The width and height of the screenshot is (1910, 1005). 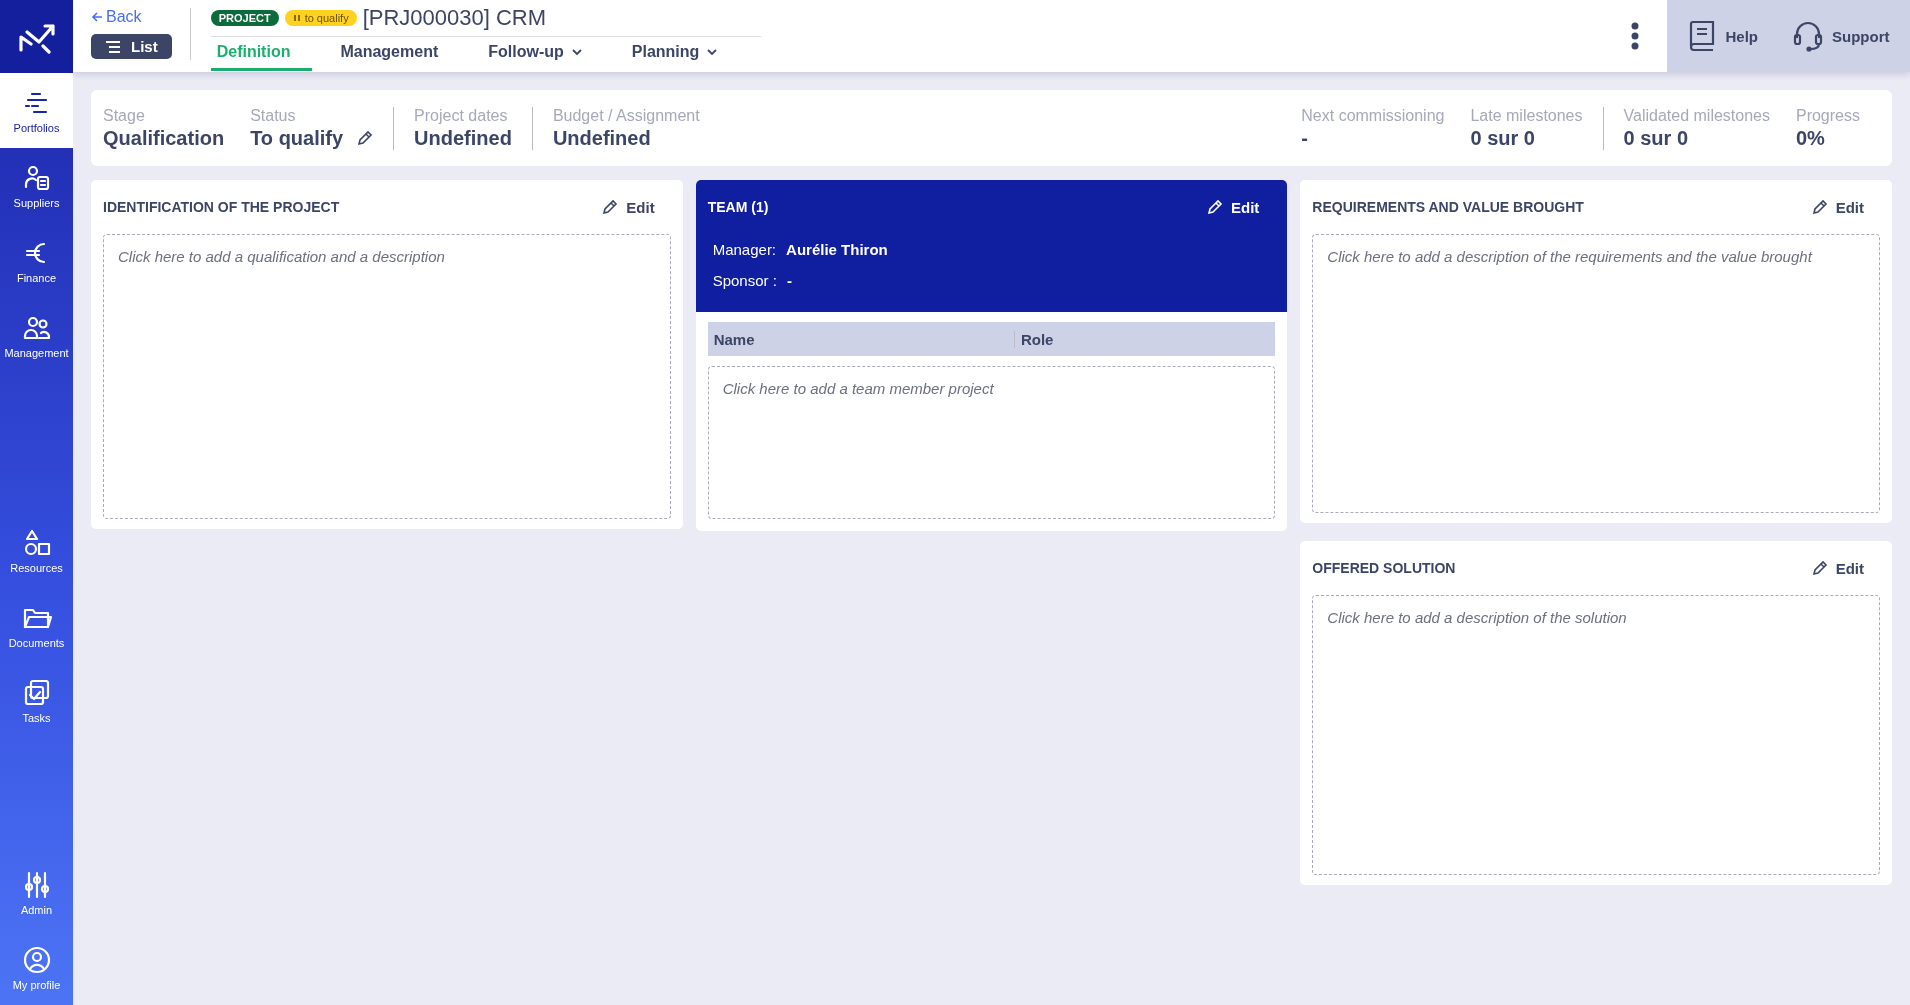 I want to click on field-label: Progress, so click(x=1827, y=115).